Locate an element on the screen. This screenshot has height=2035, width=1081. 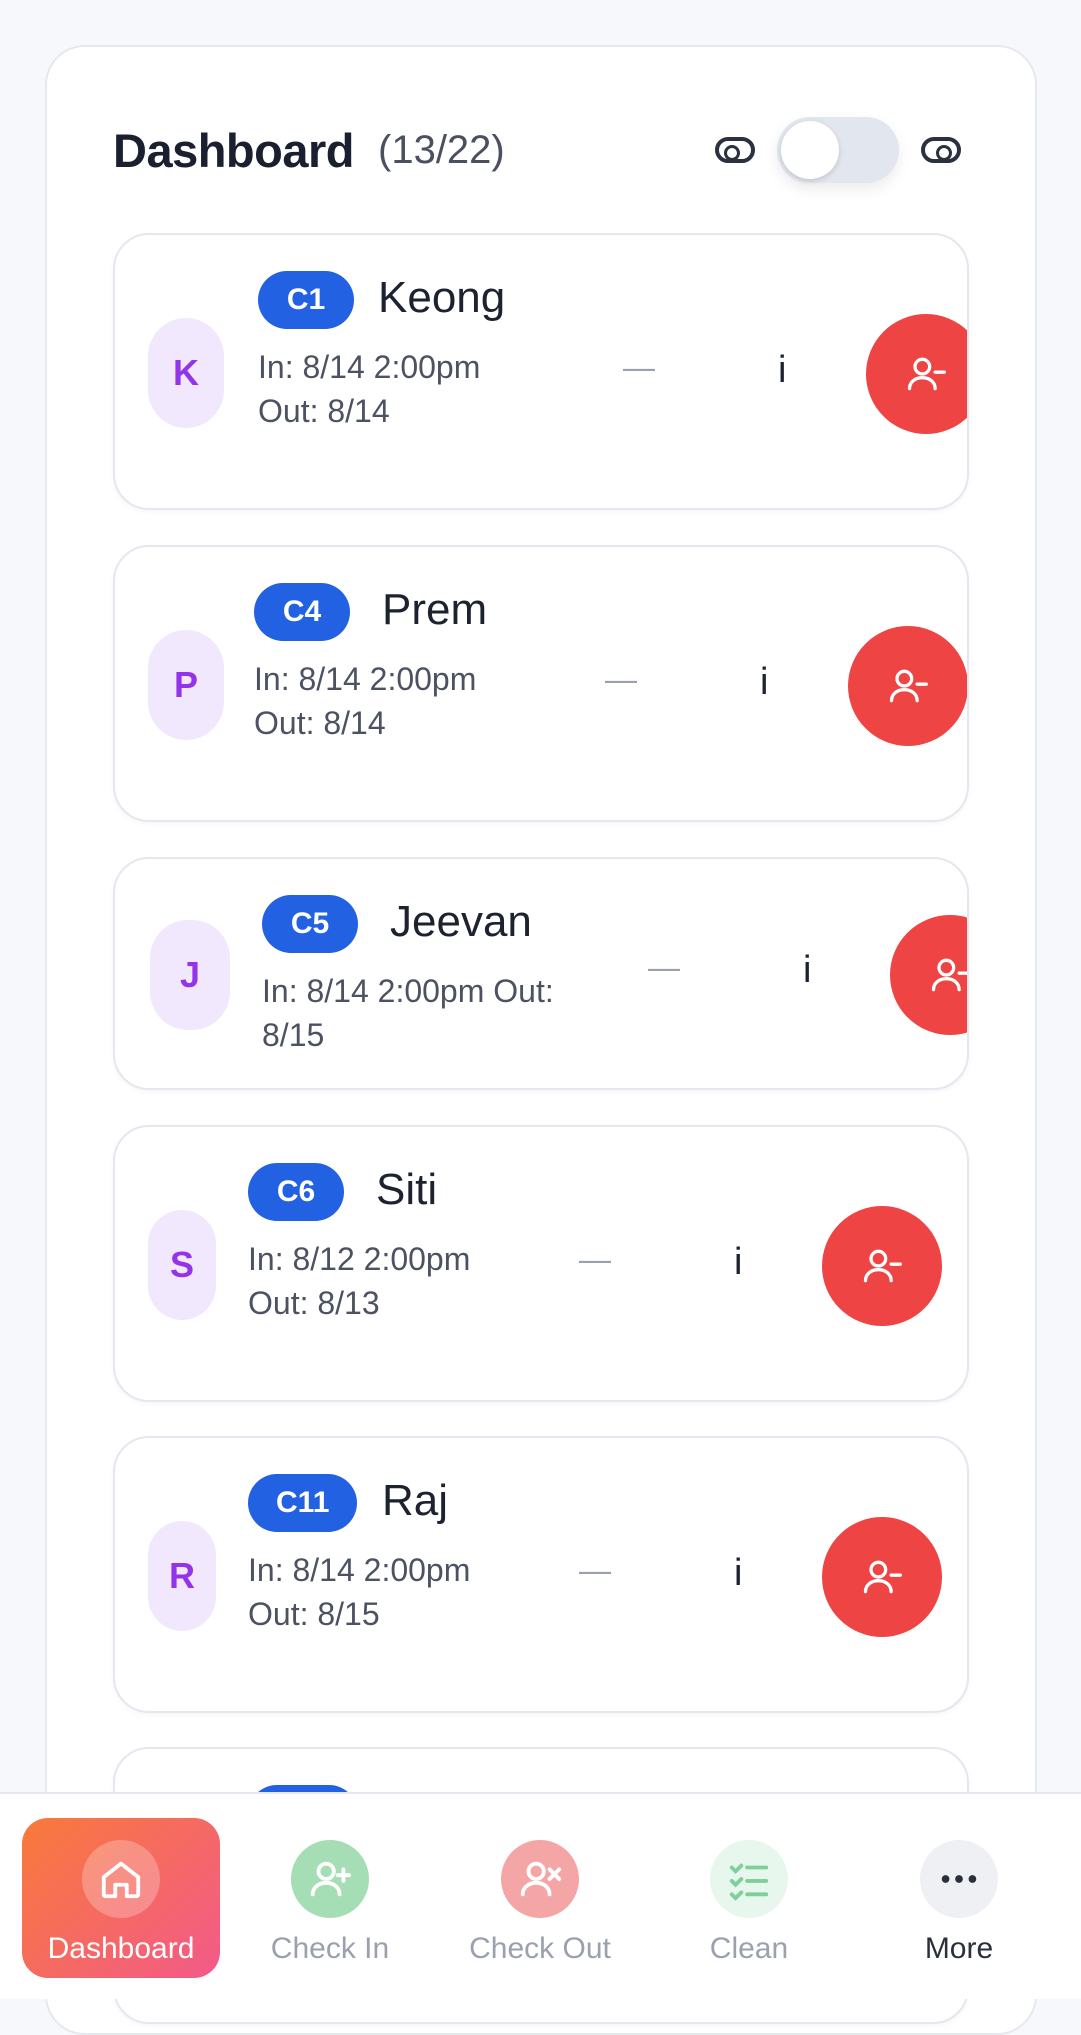
dashboard-header: Dashboard (13/22) is located at coordinates (309, 150).